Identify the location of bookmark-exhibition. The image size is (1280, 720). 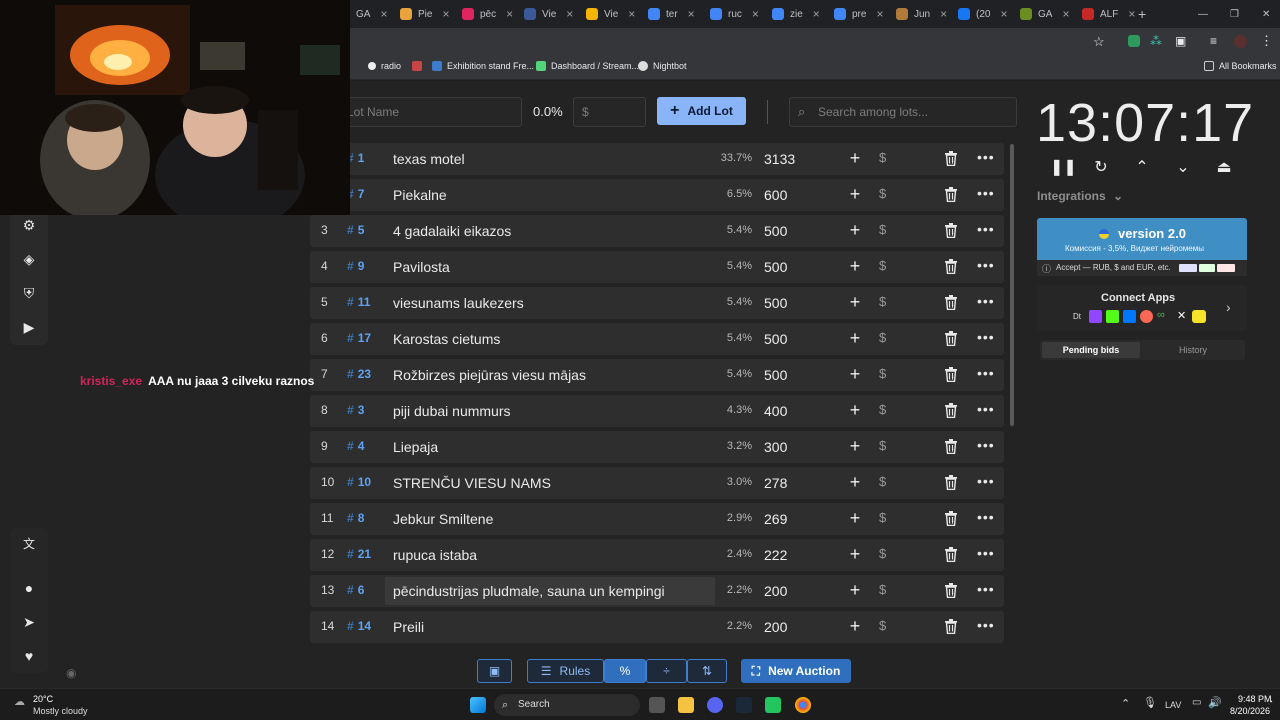
(419, 66).